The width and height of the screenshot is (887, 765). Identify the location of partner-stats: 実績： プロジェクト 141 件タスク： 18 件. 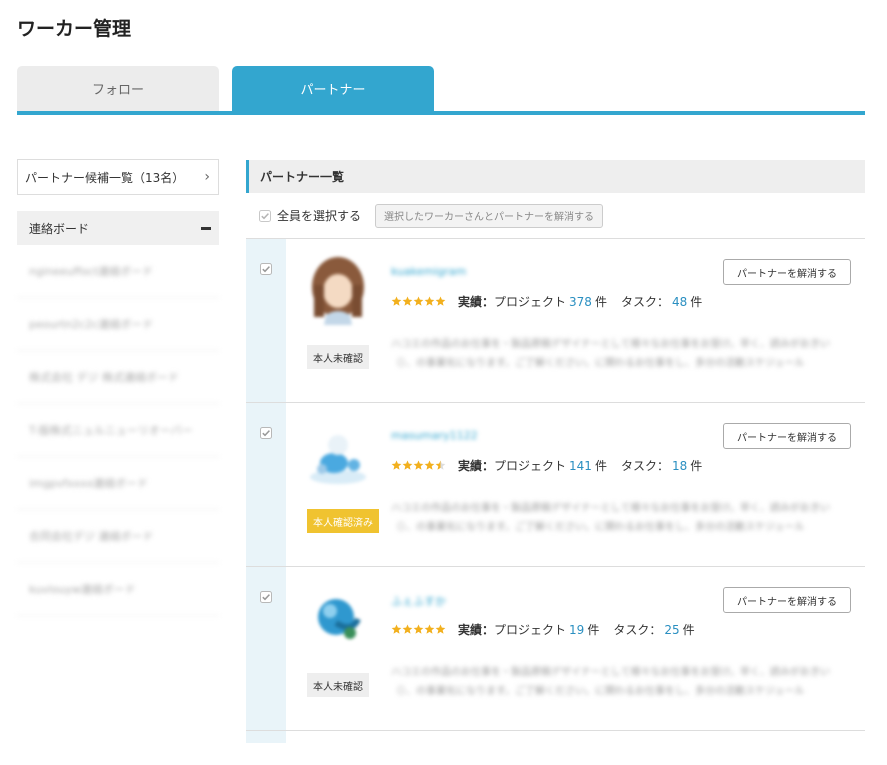
(546, 465).